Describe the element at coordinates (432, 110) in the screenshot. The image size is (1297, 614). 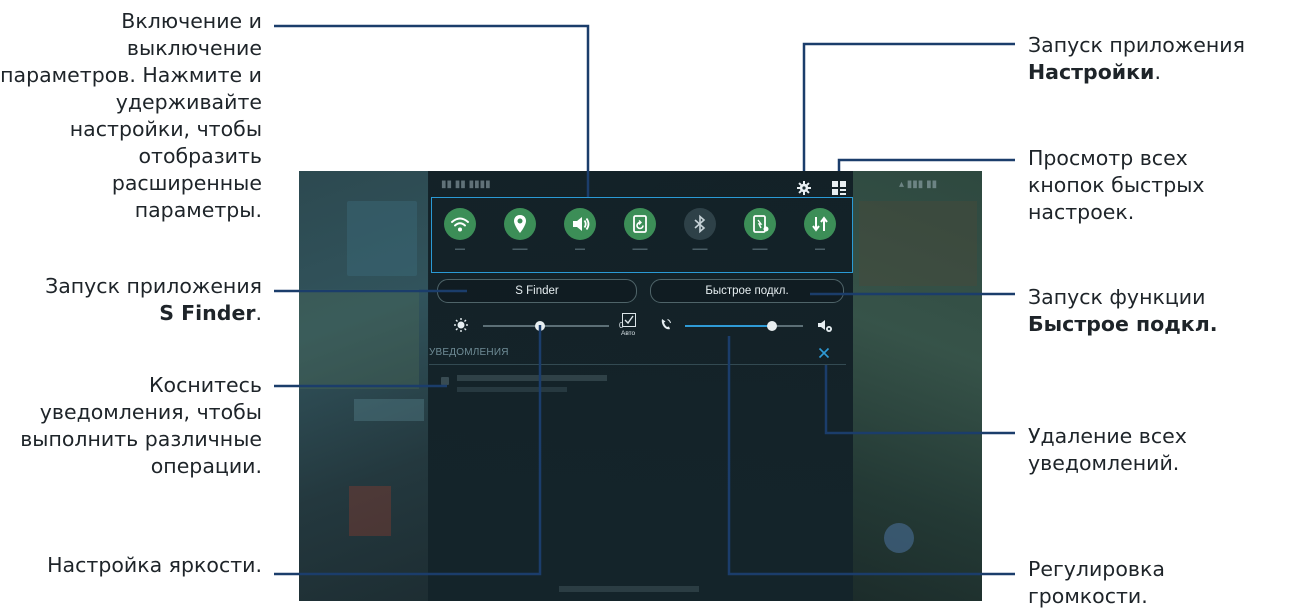
I see `leader-toggle-settings` at that location.